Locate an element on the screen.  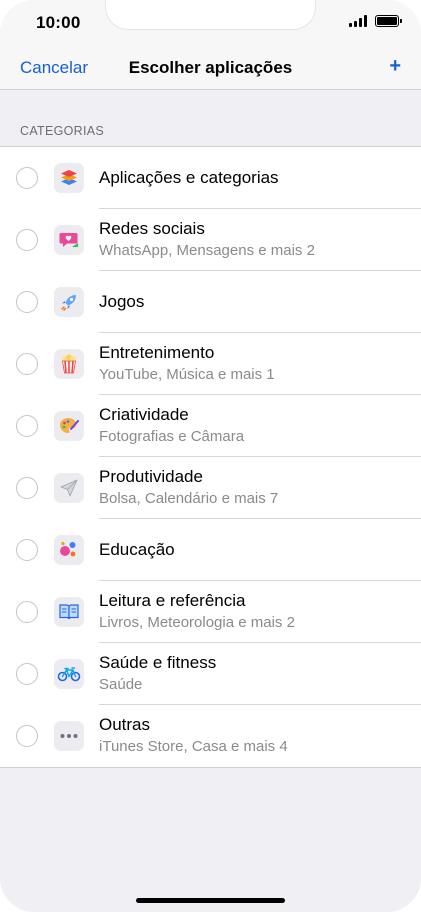
category-row-other: Outras iTunes Store, Casa e mais 4 is located at coordinates (210, 736).